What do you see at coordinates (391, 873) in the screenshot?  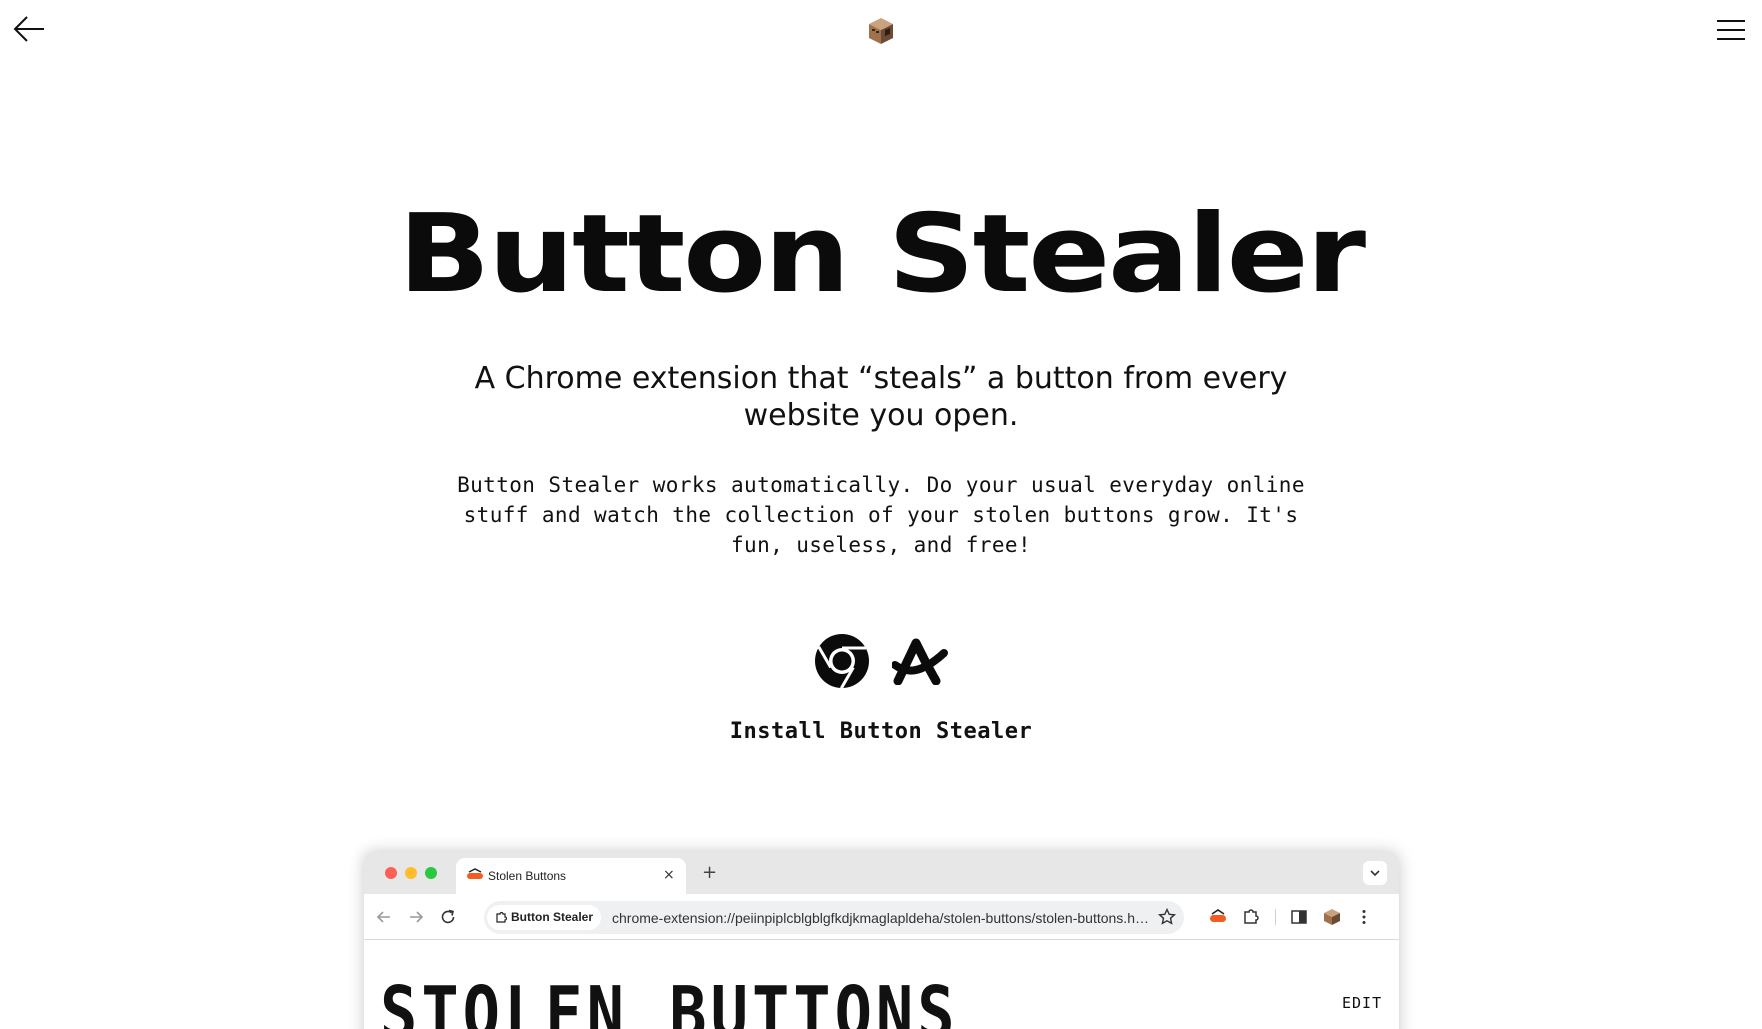 I see `close-window-dot` at bounding box center [391, 873].